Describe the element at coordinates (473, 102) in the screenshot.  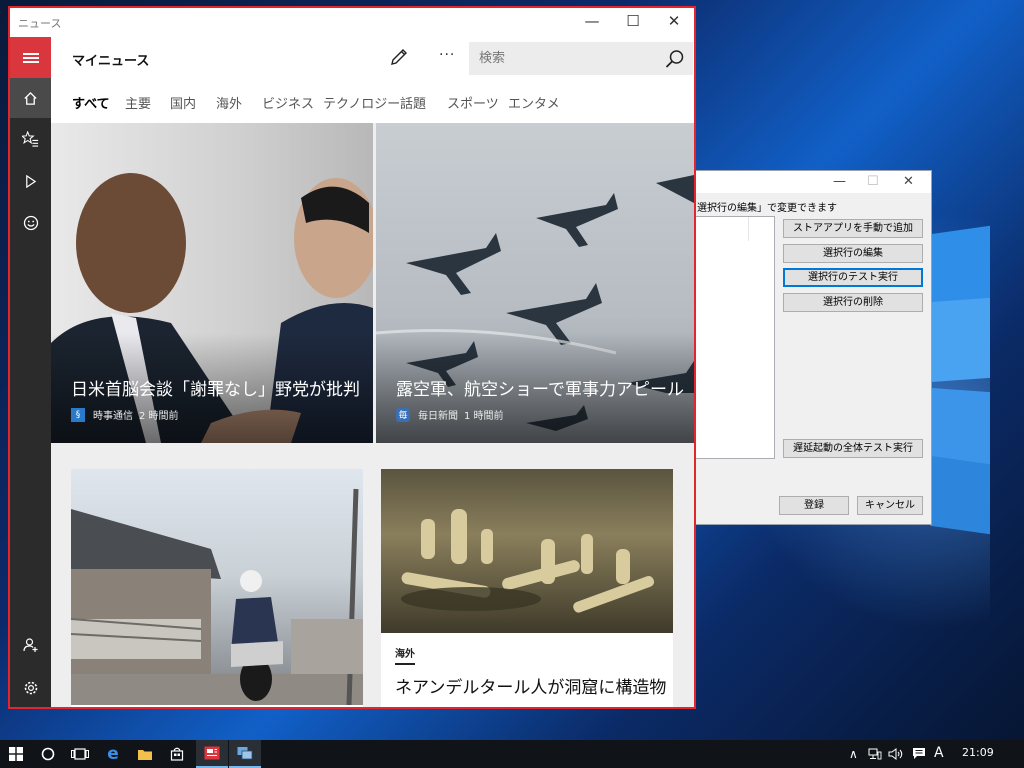
I see `tab-sports: スポーツ` at that location.